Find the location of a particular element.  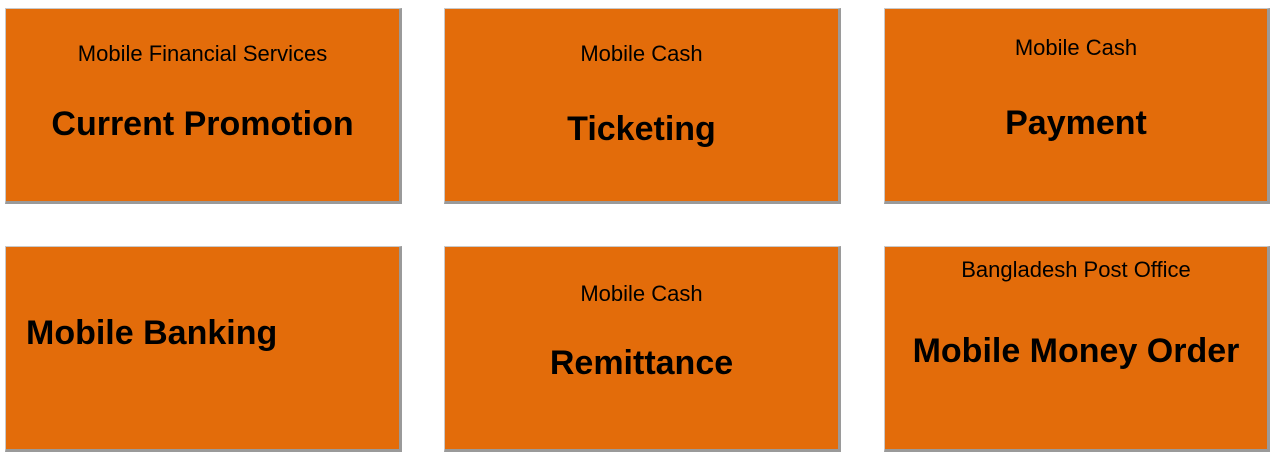

tile-subtitle: Mobile Financial Services is located at coordinates (202, 53).